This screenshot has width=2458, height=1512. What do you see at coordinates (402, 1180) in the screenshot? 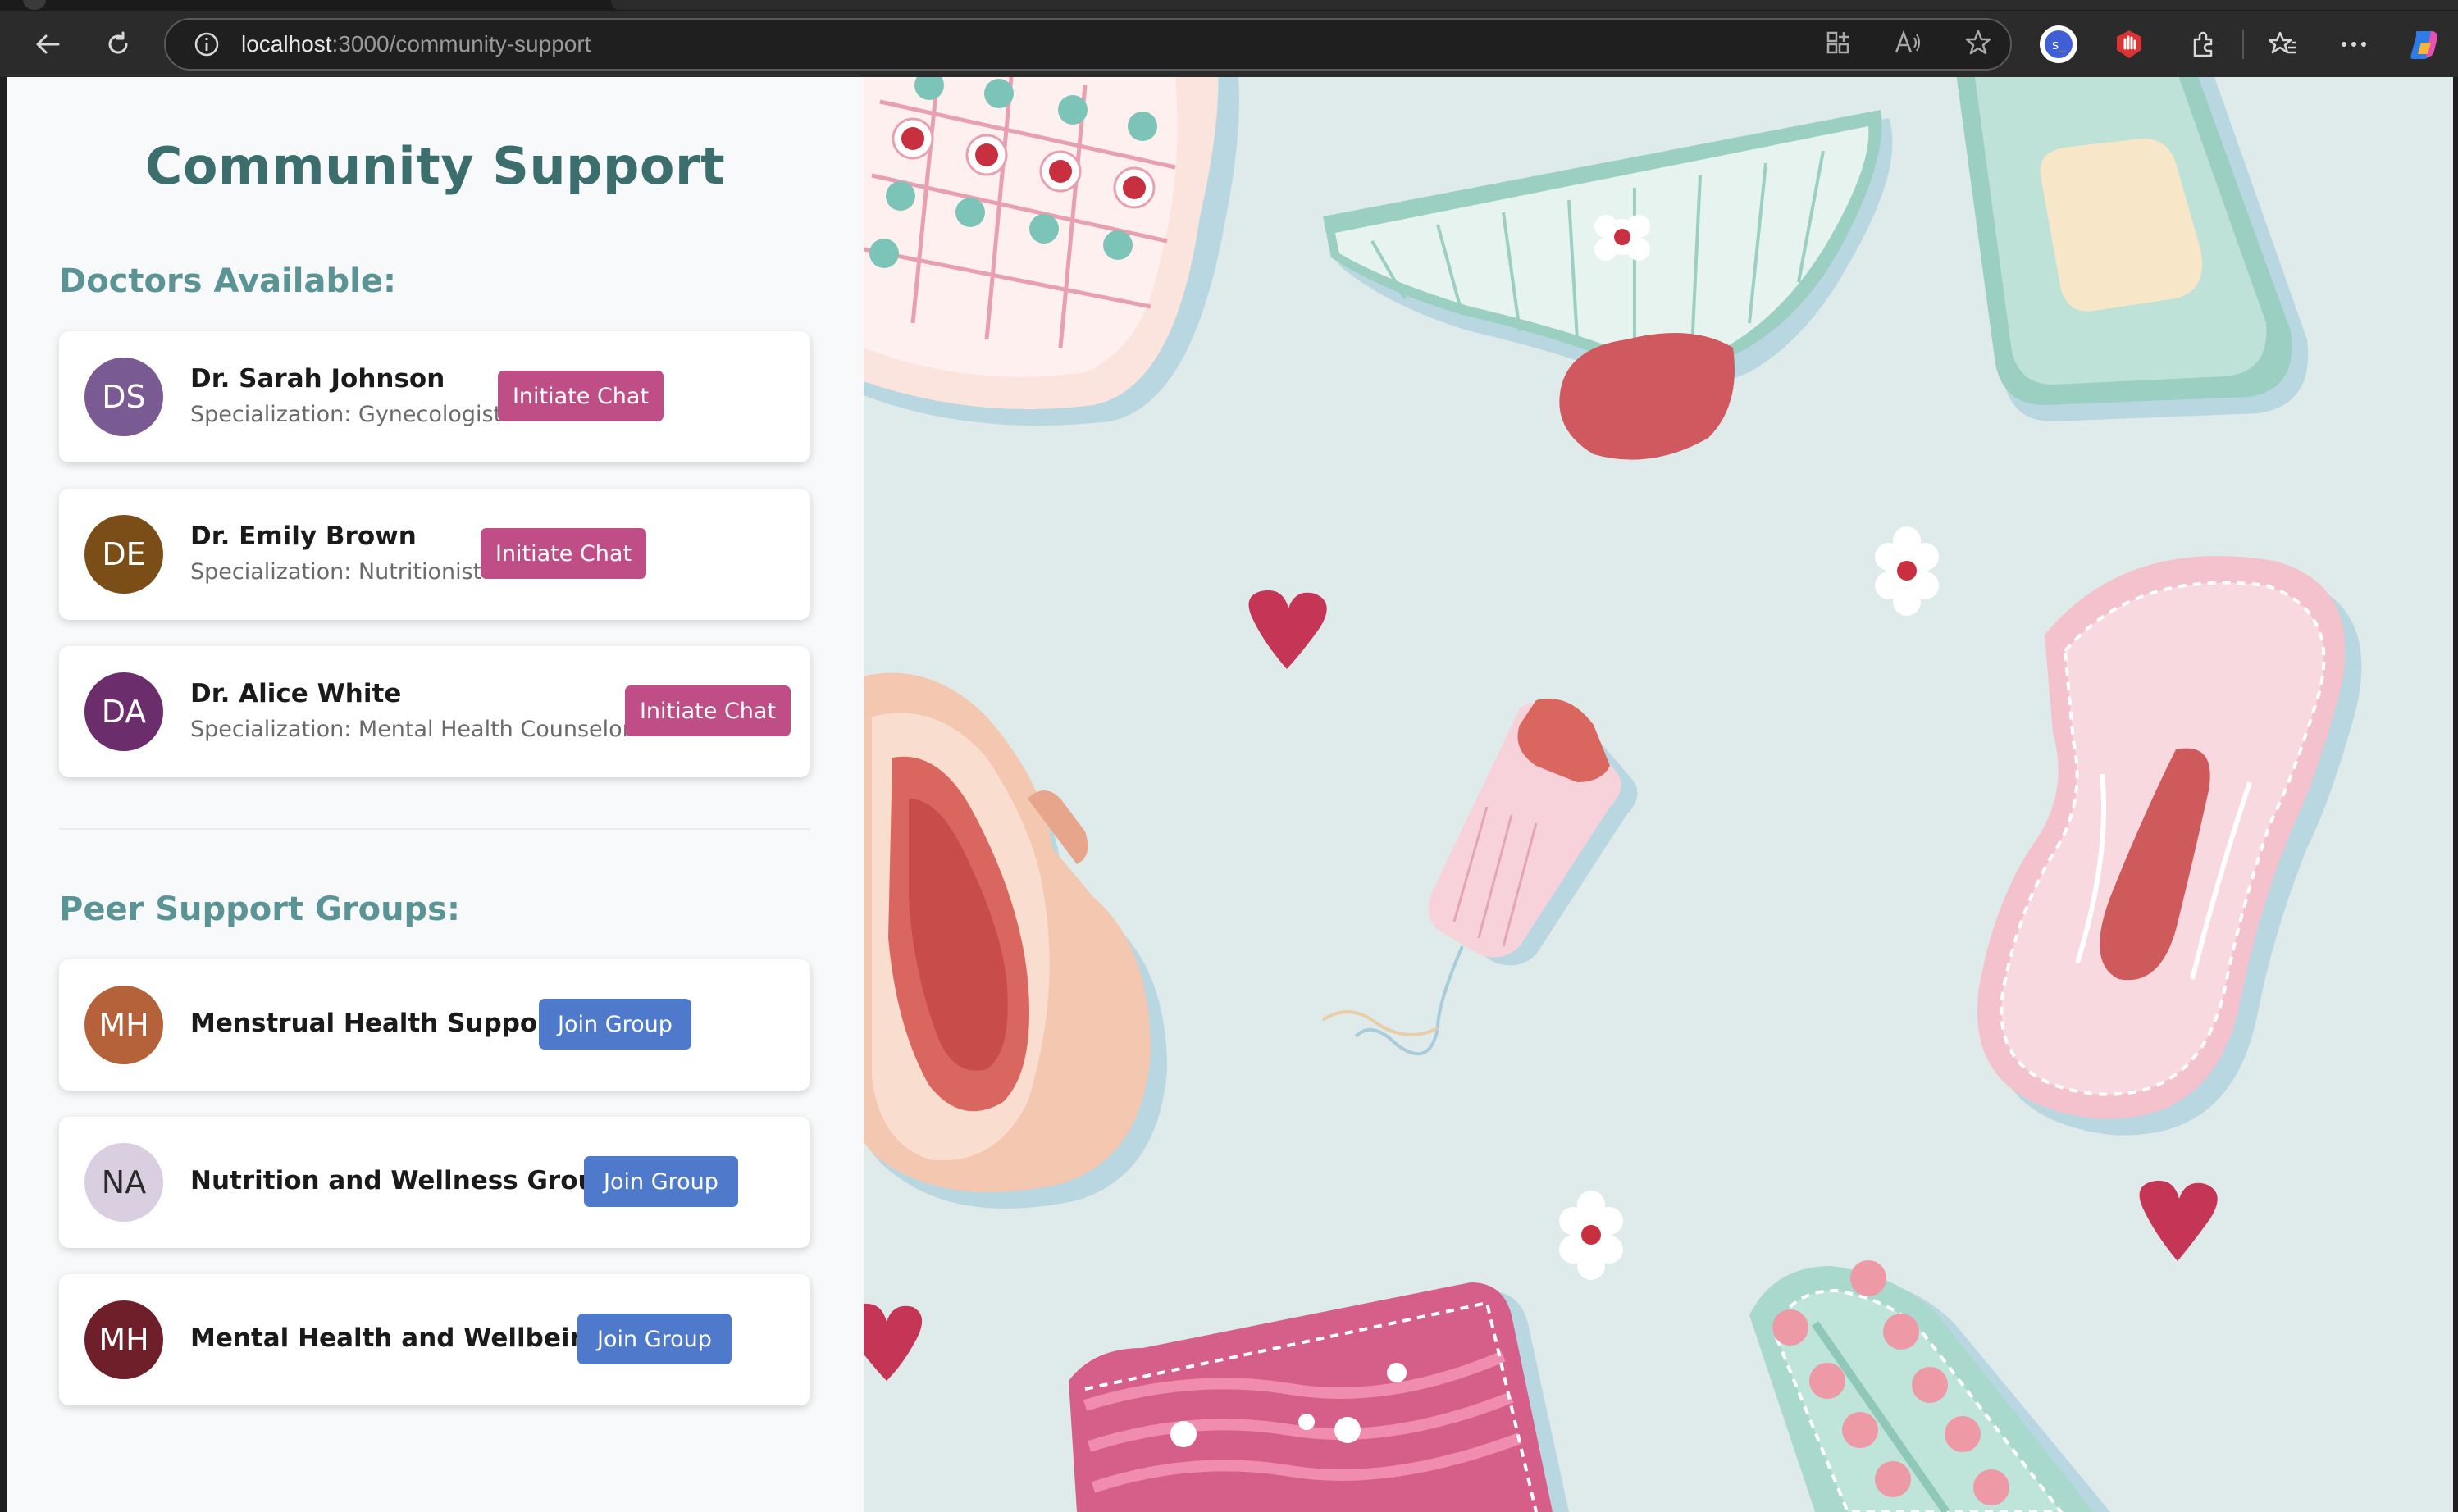
I see `group-name: Nutrition and Wellness Group` at bounding box center [402, 1180].